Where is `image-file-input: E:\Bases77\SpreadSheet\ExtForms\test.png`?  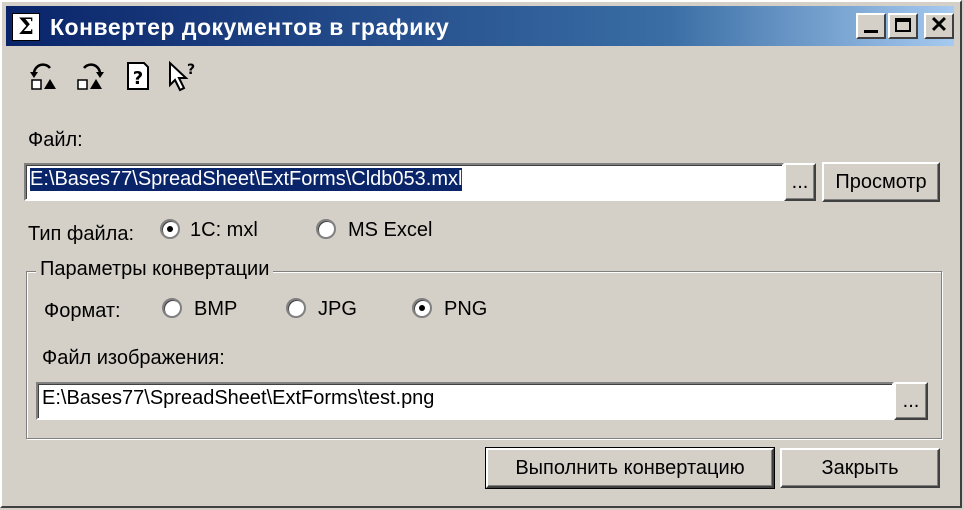 image-file-input: E:\Bases77\SpreadSheet\ExtForms\test.png is located at coordinates (465, 401).